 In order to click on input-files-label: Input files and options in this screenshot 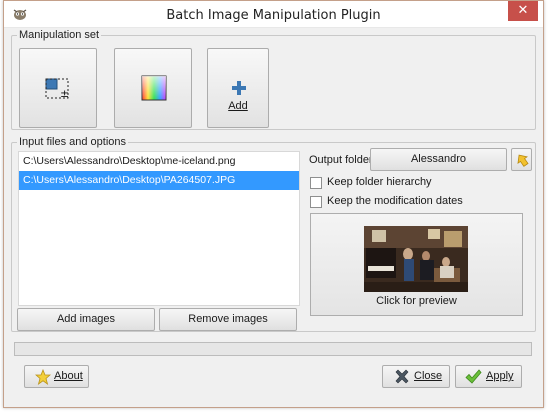, I will do `click(73, 142)`.